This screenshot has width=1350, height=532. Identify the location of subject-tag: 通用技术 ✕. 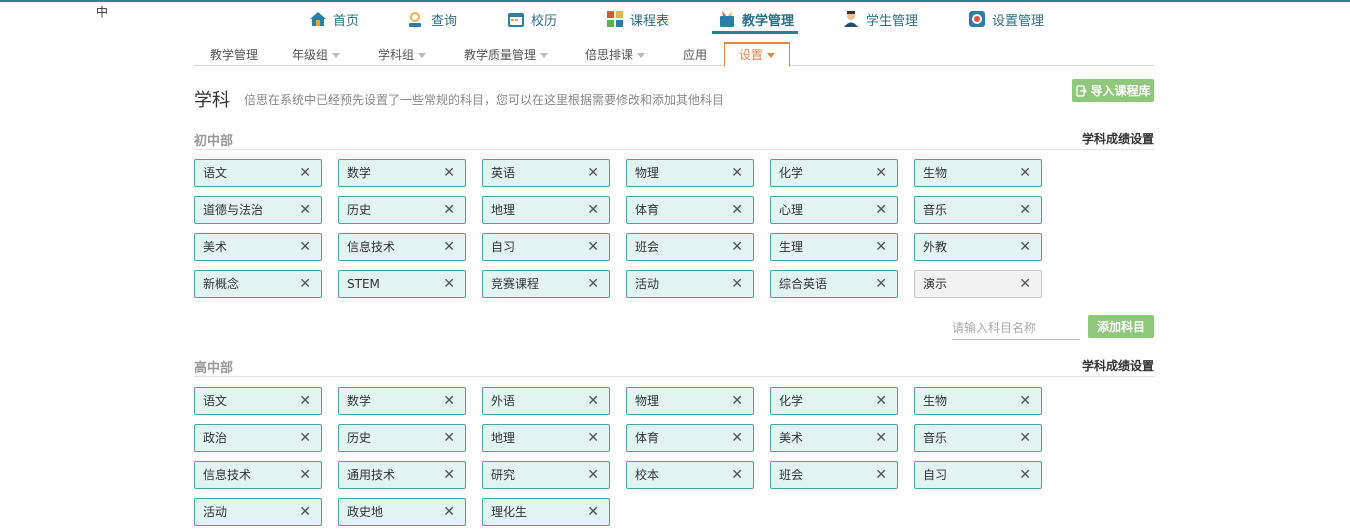
(402, 475).